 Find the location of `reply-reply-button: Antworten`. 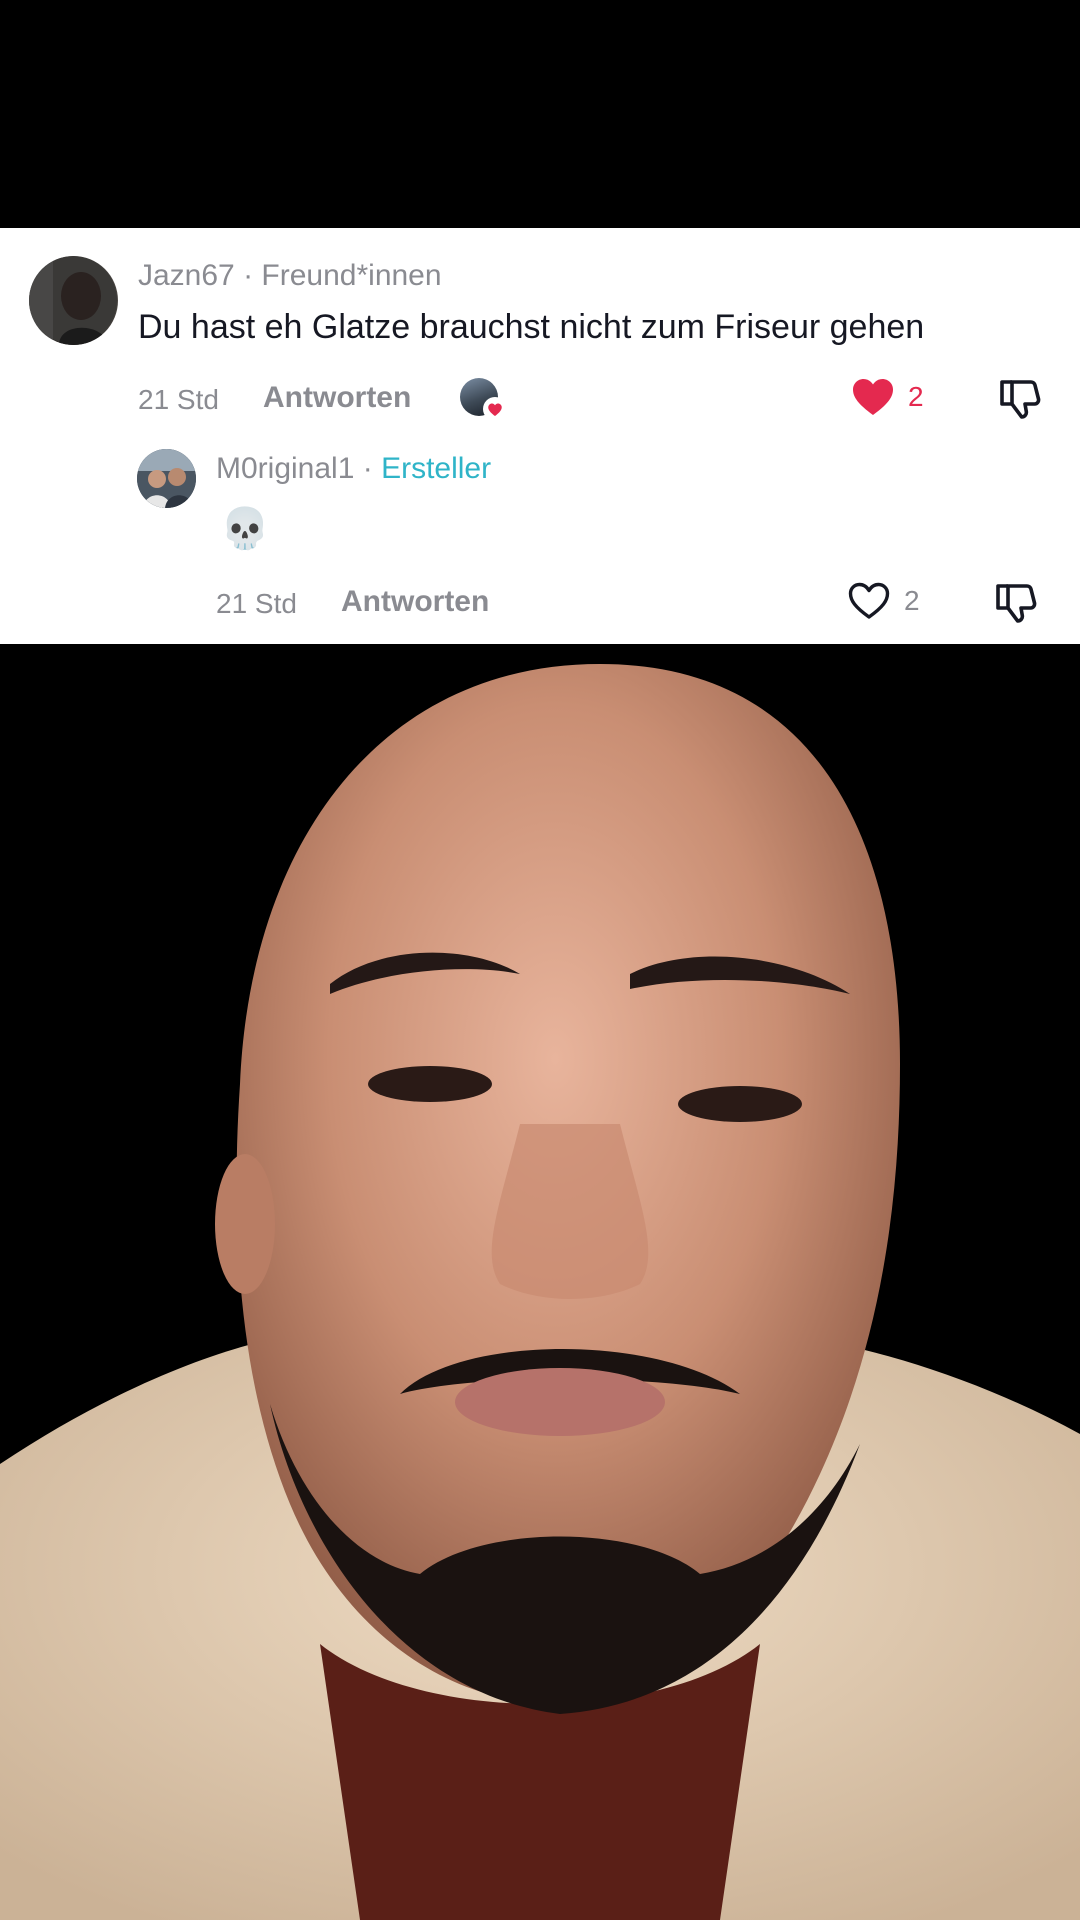

reply-reply-button: Antworten is located at coordinates (415, 602).